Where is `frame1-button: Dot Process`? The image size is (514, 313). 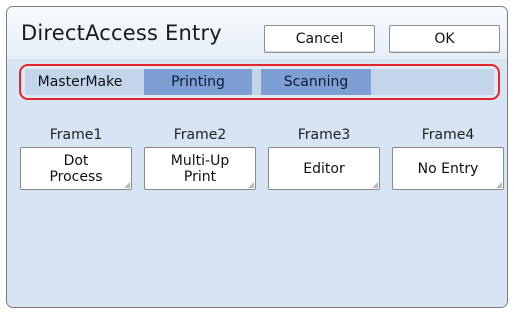
frame1-button: Dot Process is located at coordinates (76, 168).